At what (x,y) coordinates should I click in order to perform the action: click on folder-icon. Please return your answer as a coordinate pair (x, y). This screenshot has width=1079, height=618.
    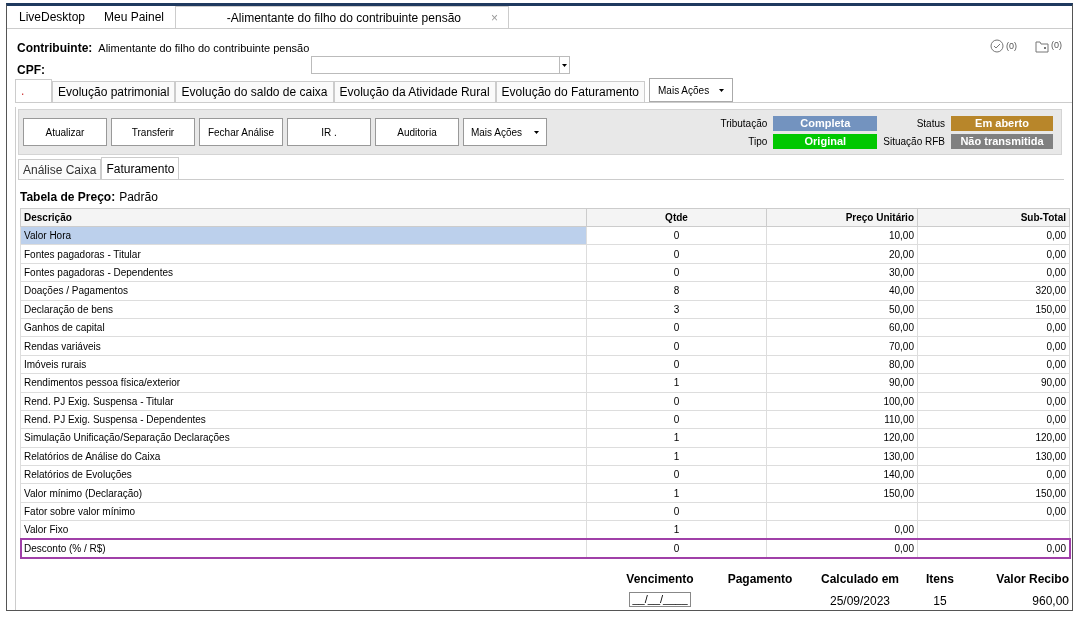
    Looking at the image, I should click on (1042, 46).